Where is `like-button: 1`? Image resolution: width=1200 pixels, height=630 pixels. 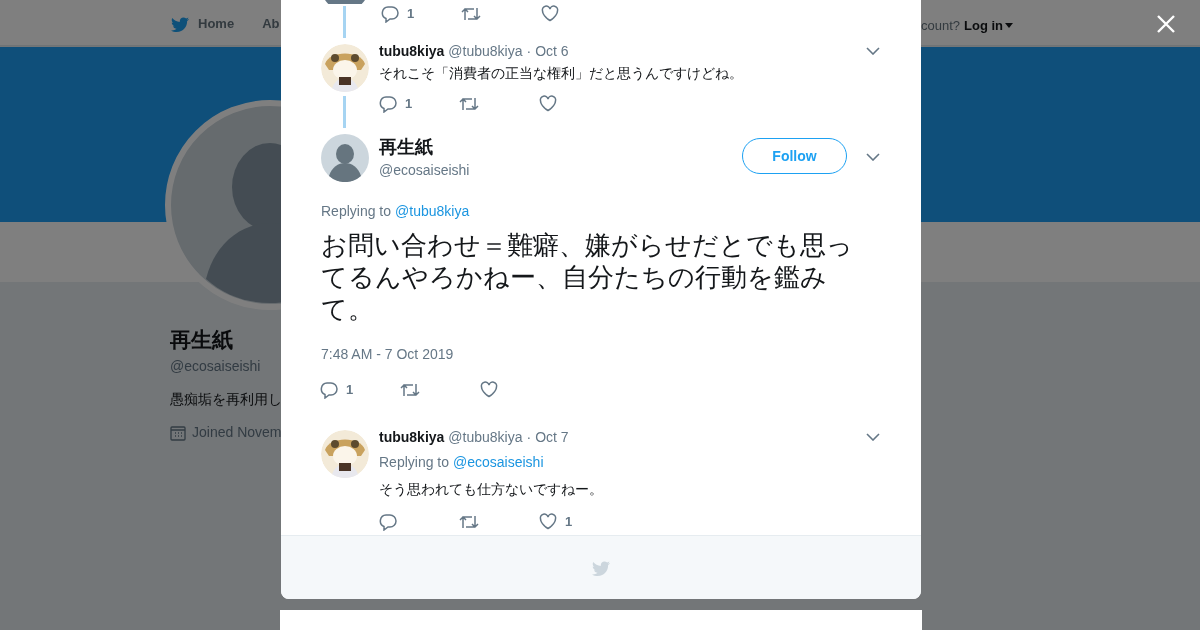 like-button: 1 is located at coordinates (579, 522).